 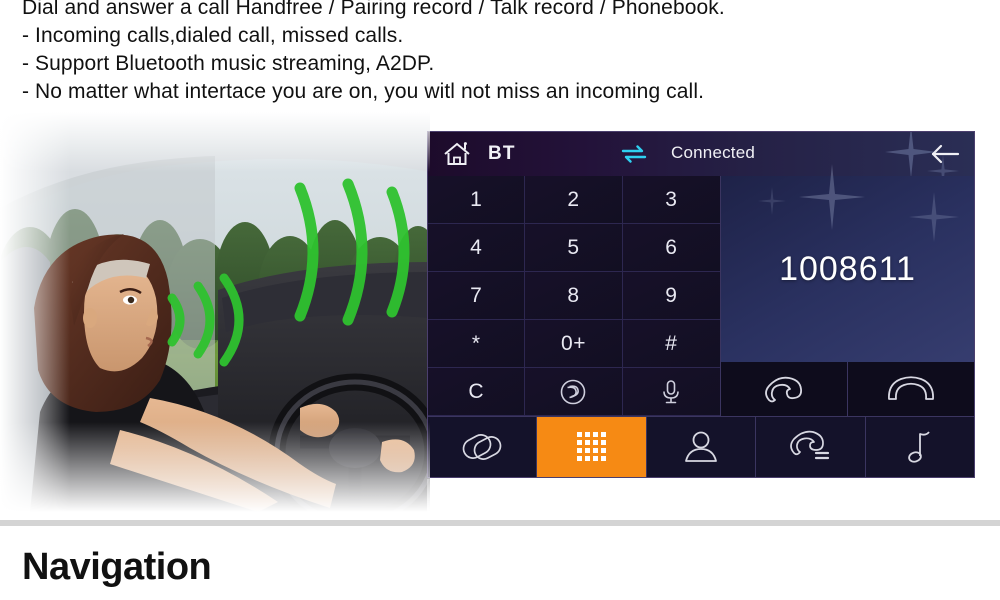 What do you see at coordinates (215, 142) in the screenshot?
I see `photo-top-fade` at bounding box center [215, 142].